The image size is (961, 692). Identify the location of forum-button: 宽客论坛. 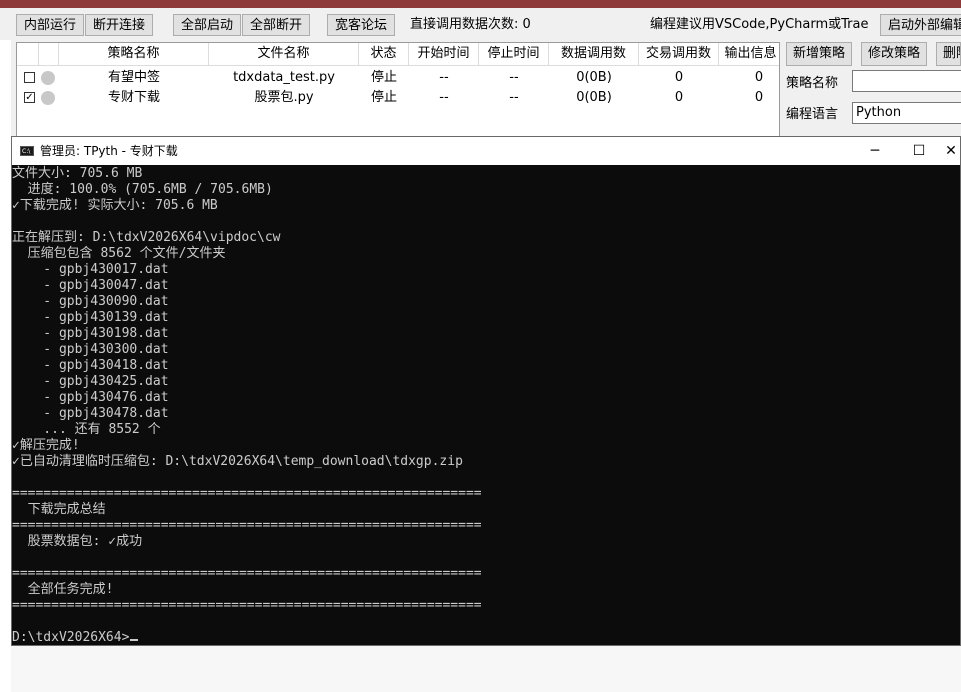
(361, 25).